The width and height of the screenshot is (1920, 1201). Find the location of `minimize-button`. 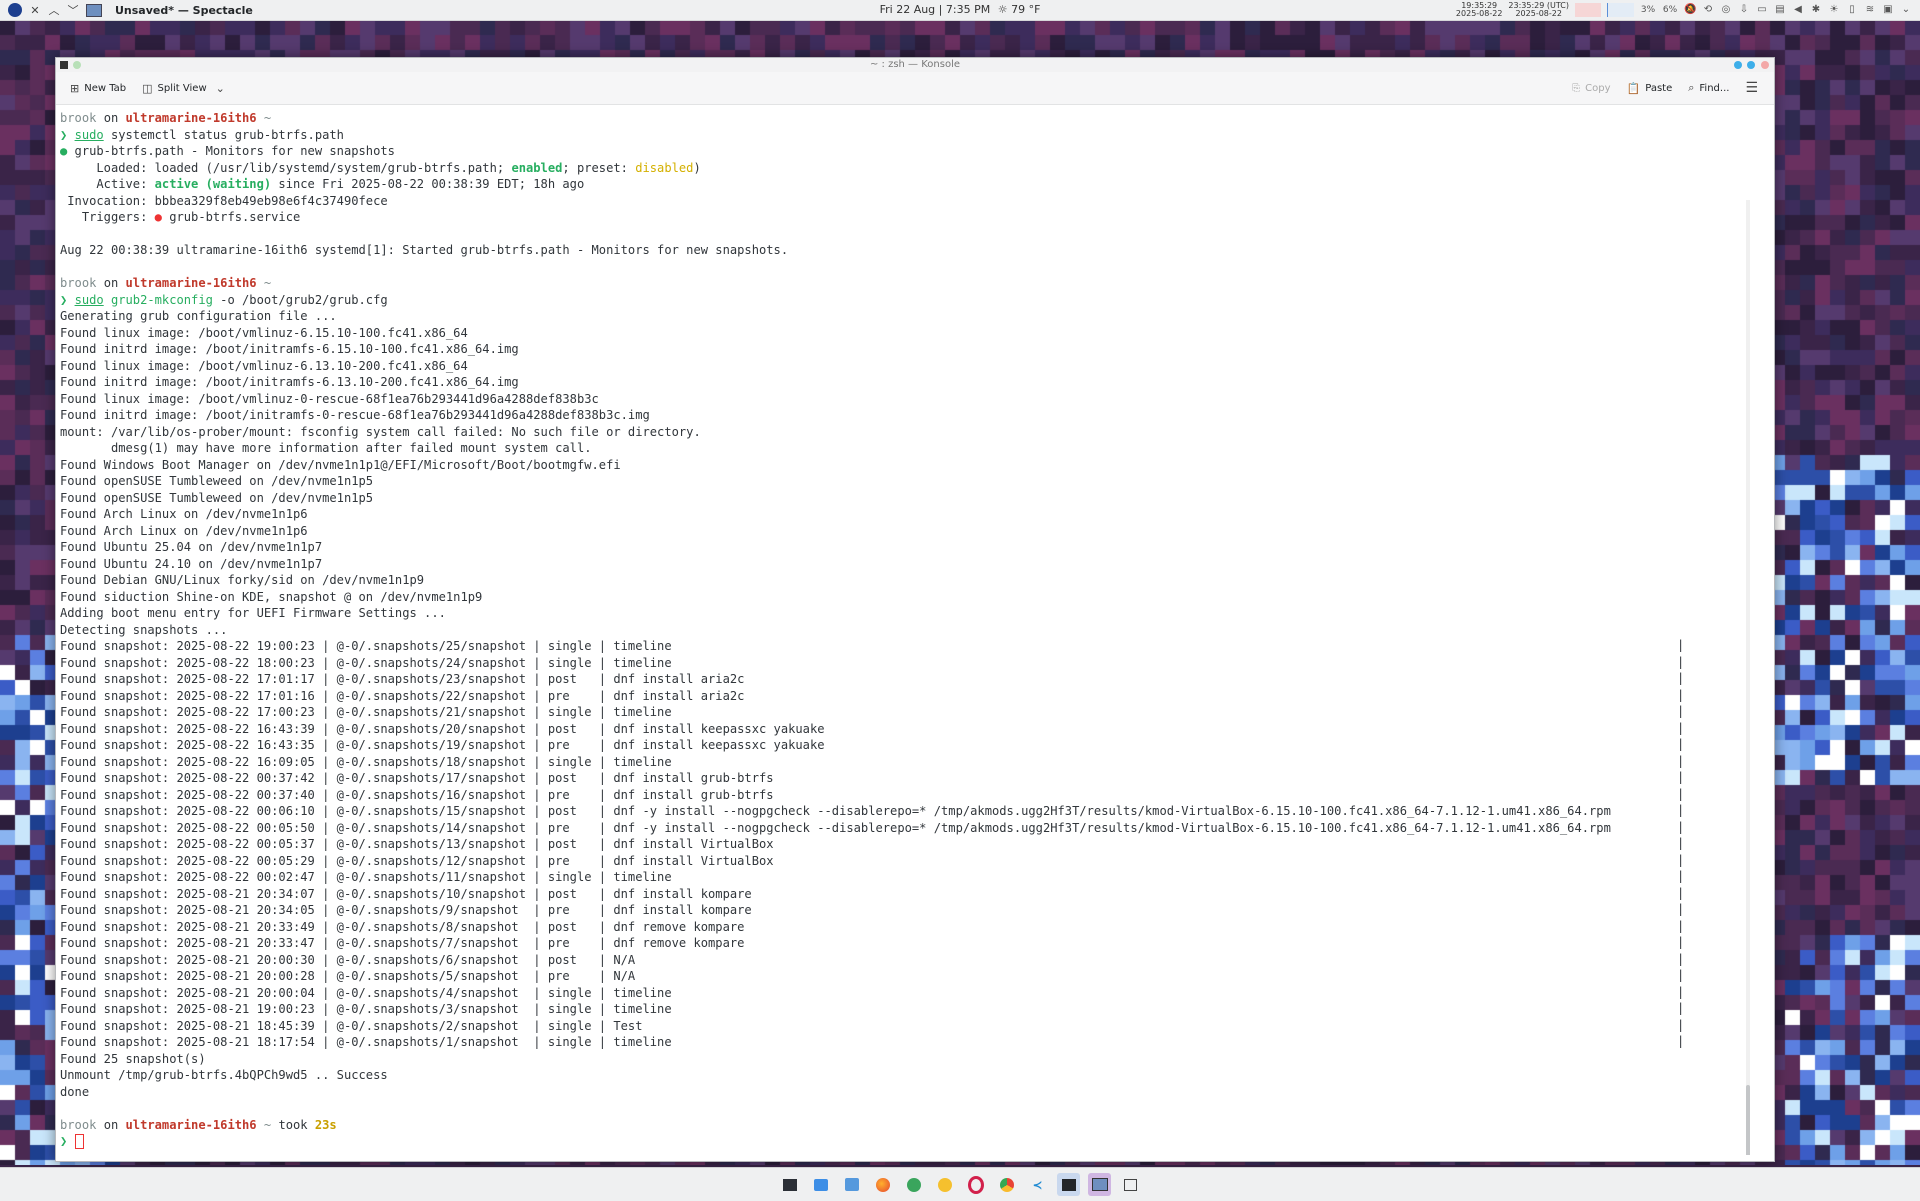

minimize-button is located at coordinates (1738, 65).